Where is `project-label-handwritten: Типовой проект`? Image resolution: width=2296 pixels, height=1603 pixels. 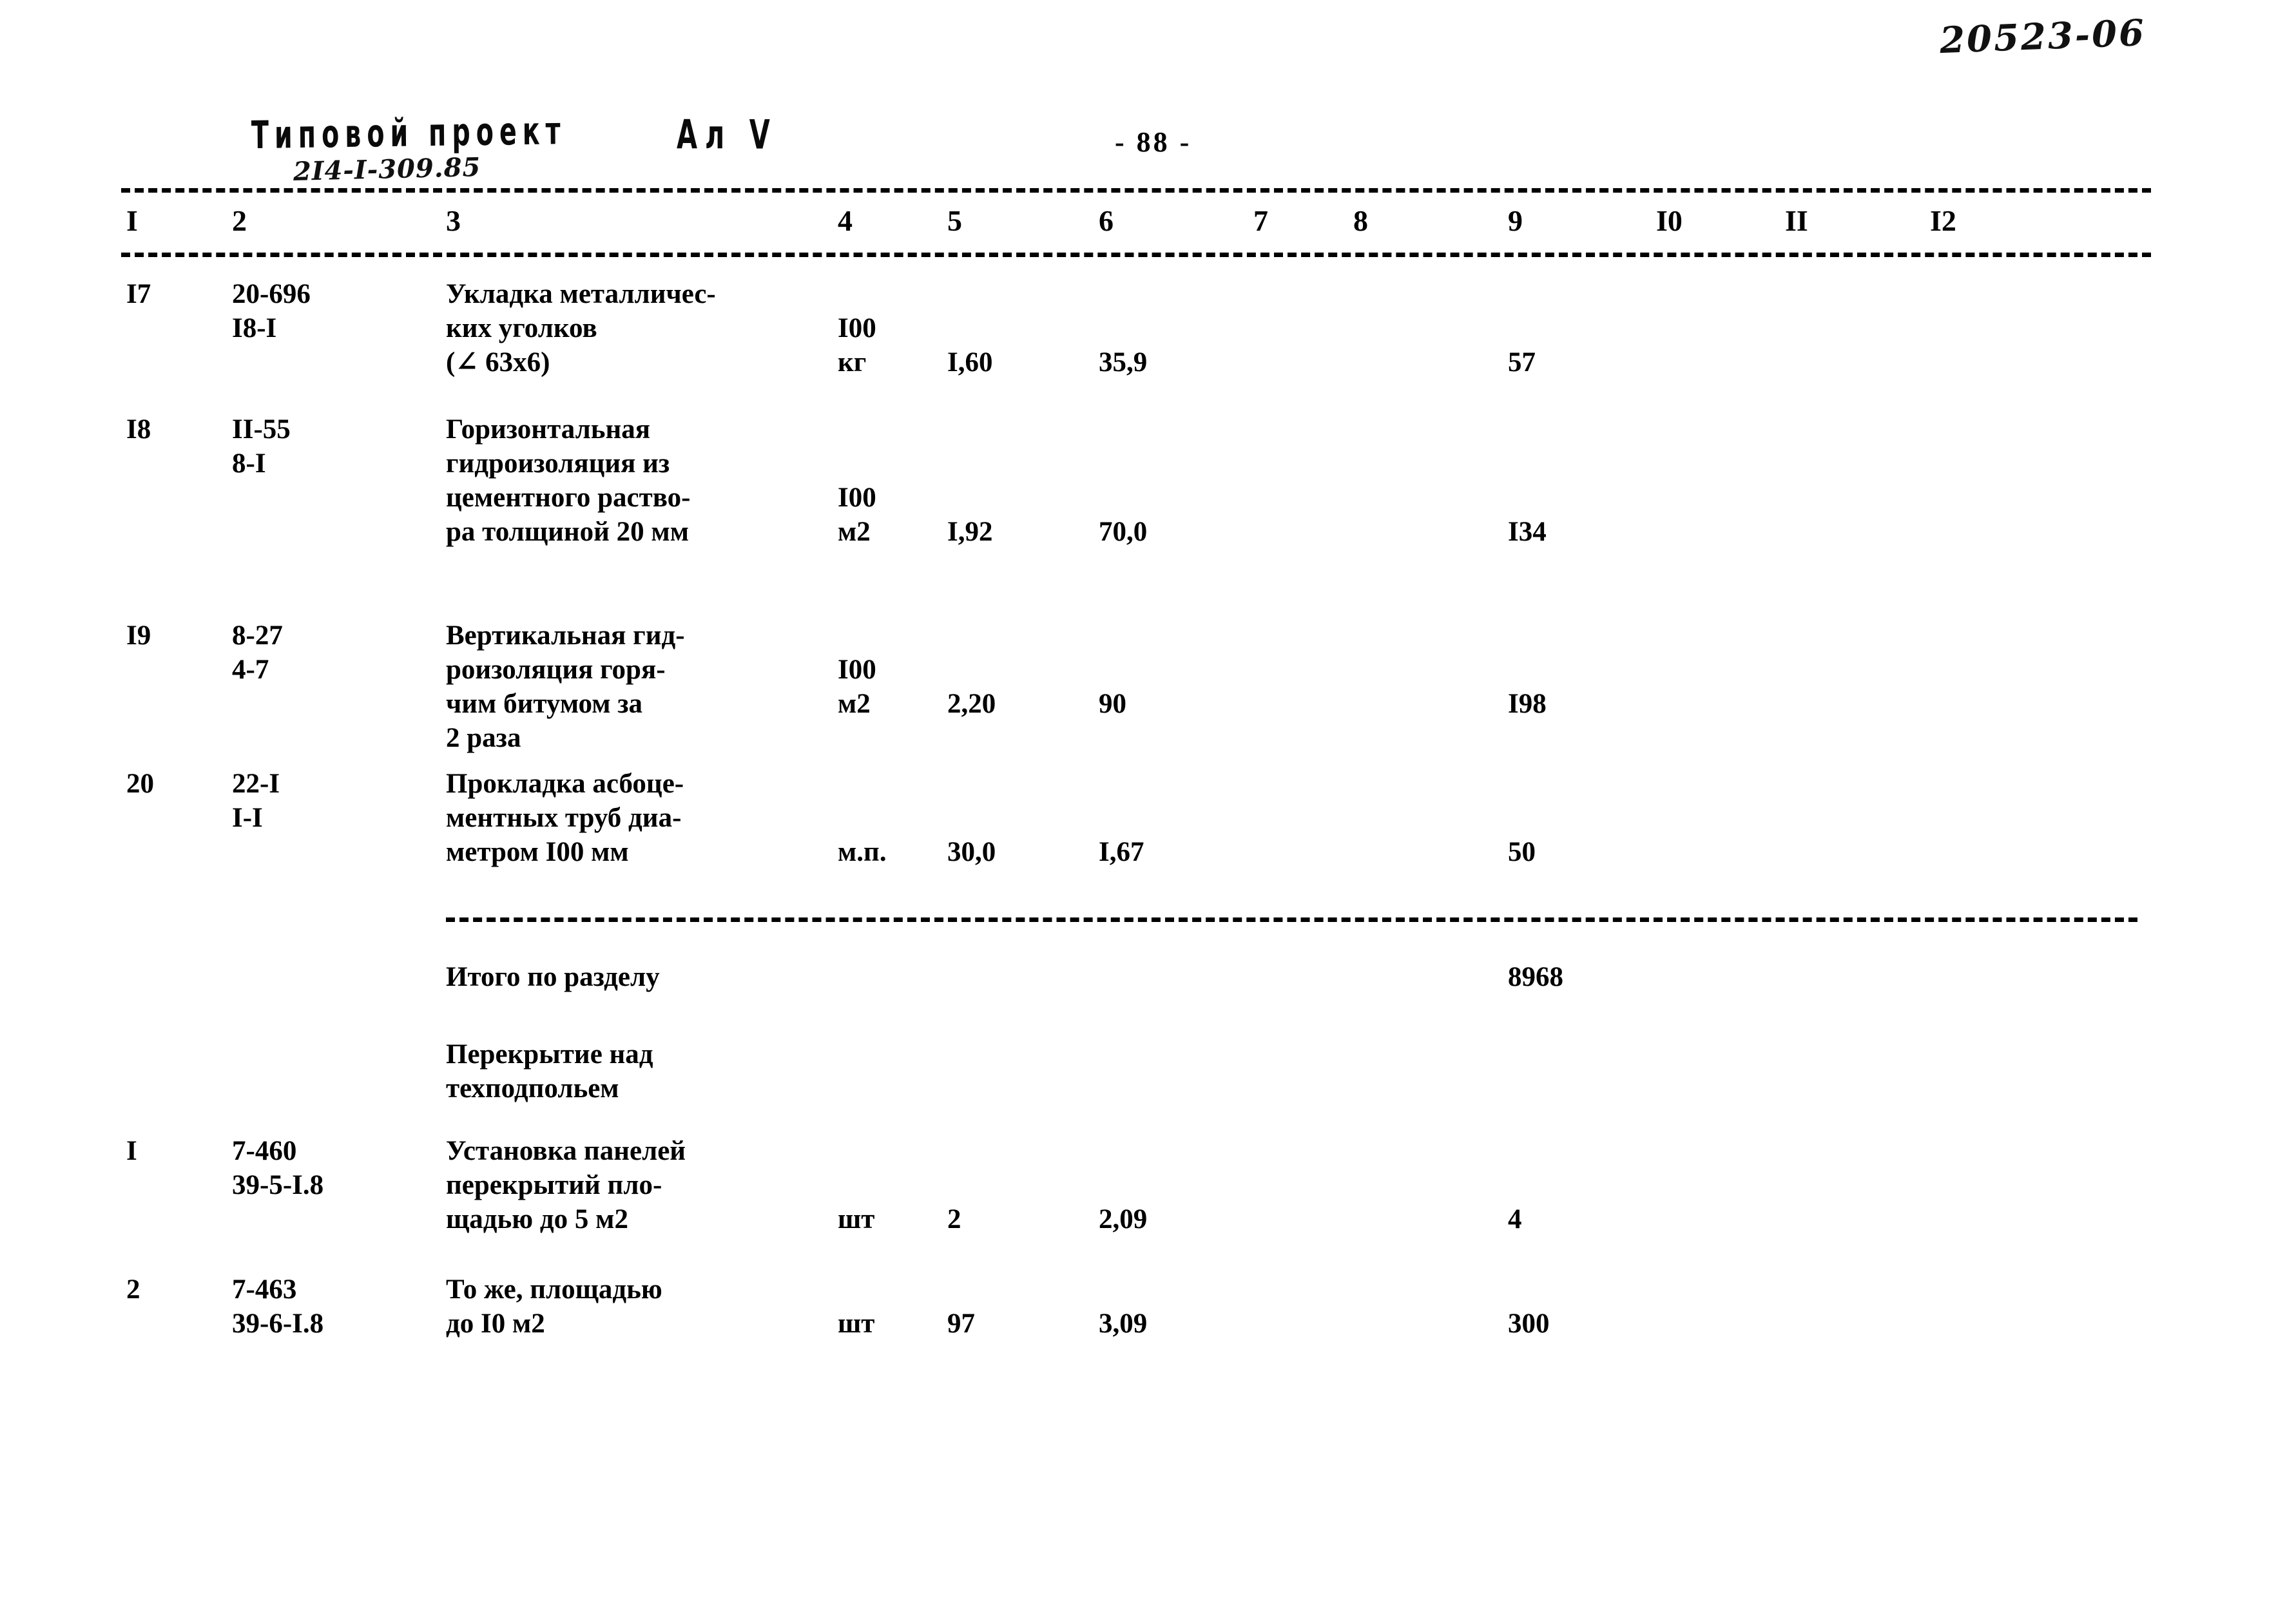
project-label-handwritten: Типовой проект is located at coordinates (408, 133).